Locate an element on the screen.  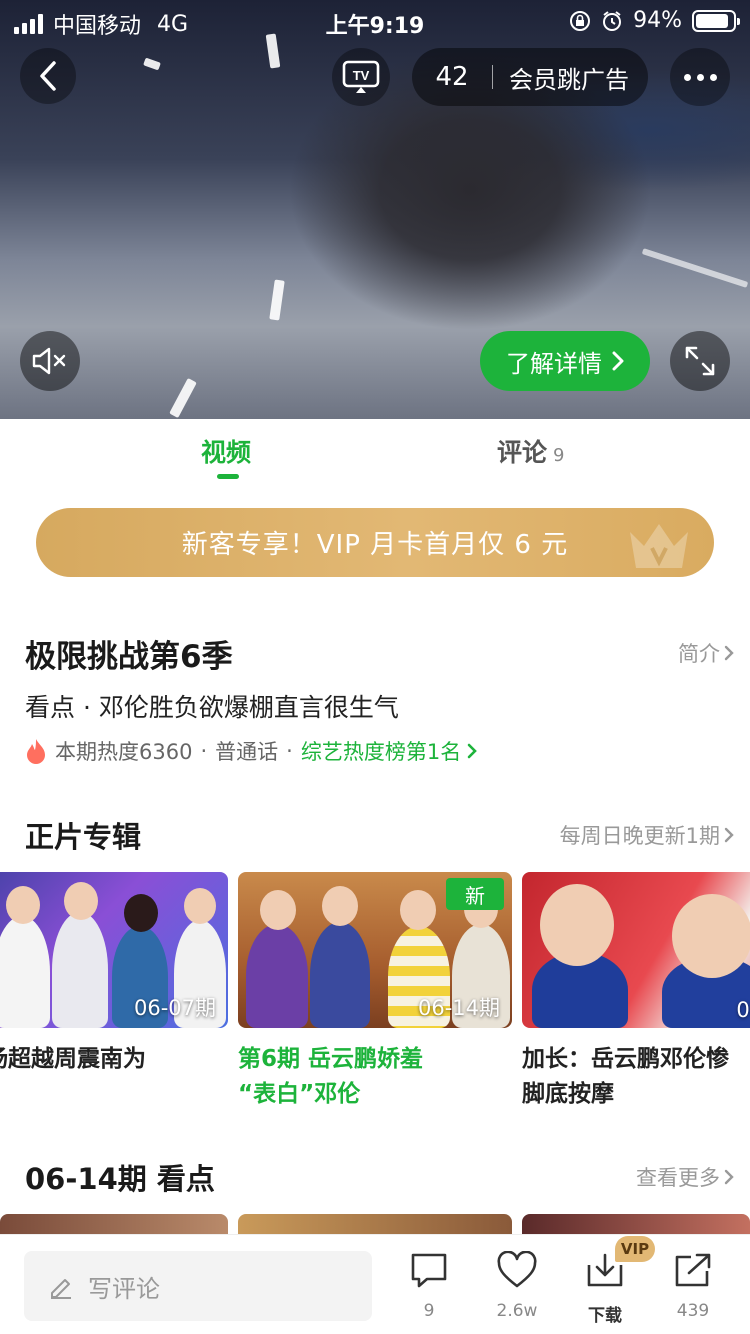
orientation-lock-icon is located at coordinates (580, 20).